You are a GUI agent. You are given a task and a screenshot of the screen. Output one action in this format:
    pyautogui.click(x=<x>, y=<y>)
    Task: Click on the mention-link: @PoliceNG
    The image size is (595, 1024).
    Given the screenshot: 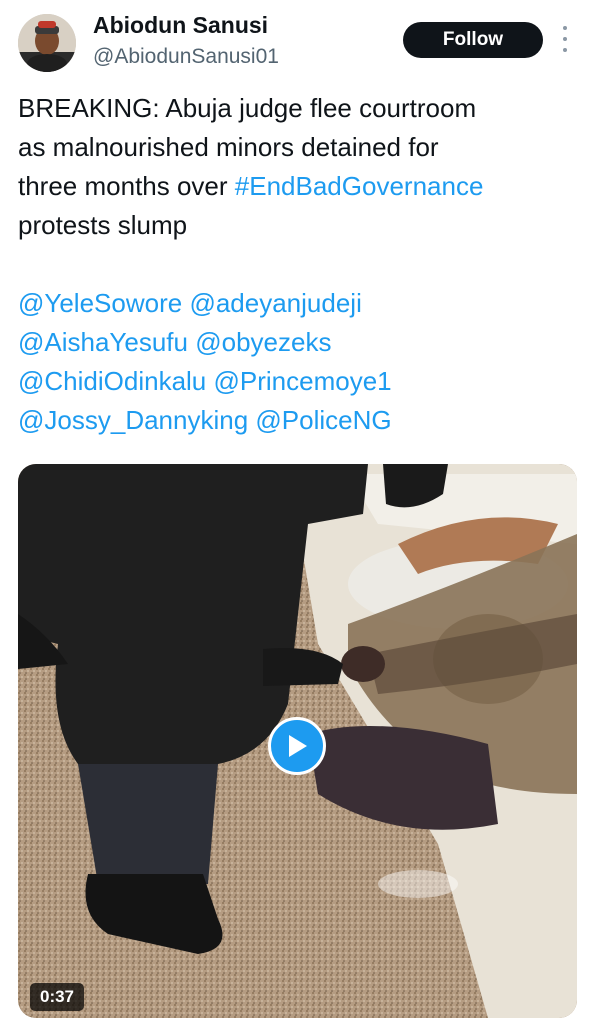 What is the action you would take?
    pyautogui.click(x=323, y=420)
    